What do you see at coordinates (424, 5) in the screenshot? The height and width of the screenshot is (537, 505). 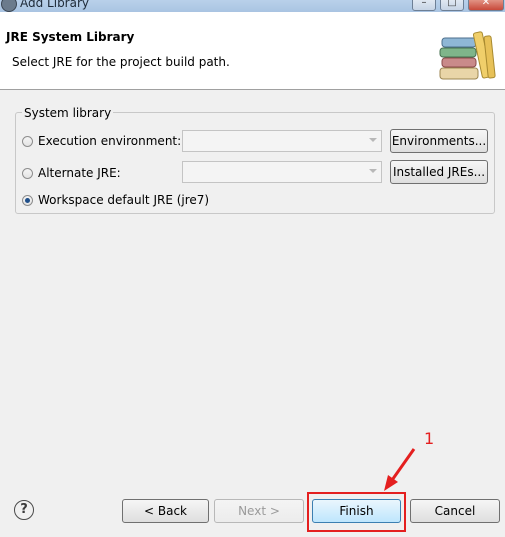 I see `minimize-button: –` at bounding box center [424, 5].